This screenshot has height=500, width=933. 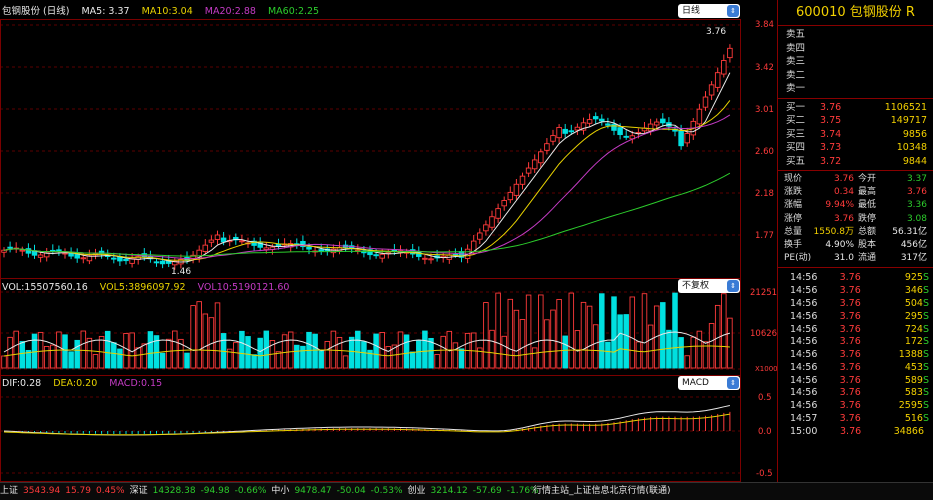 What do you see at coordinates (855, 62) in the screenshot?
I see `sell-level-row: 卖三` at bounding box center [855, 62].